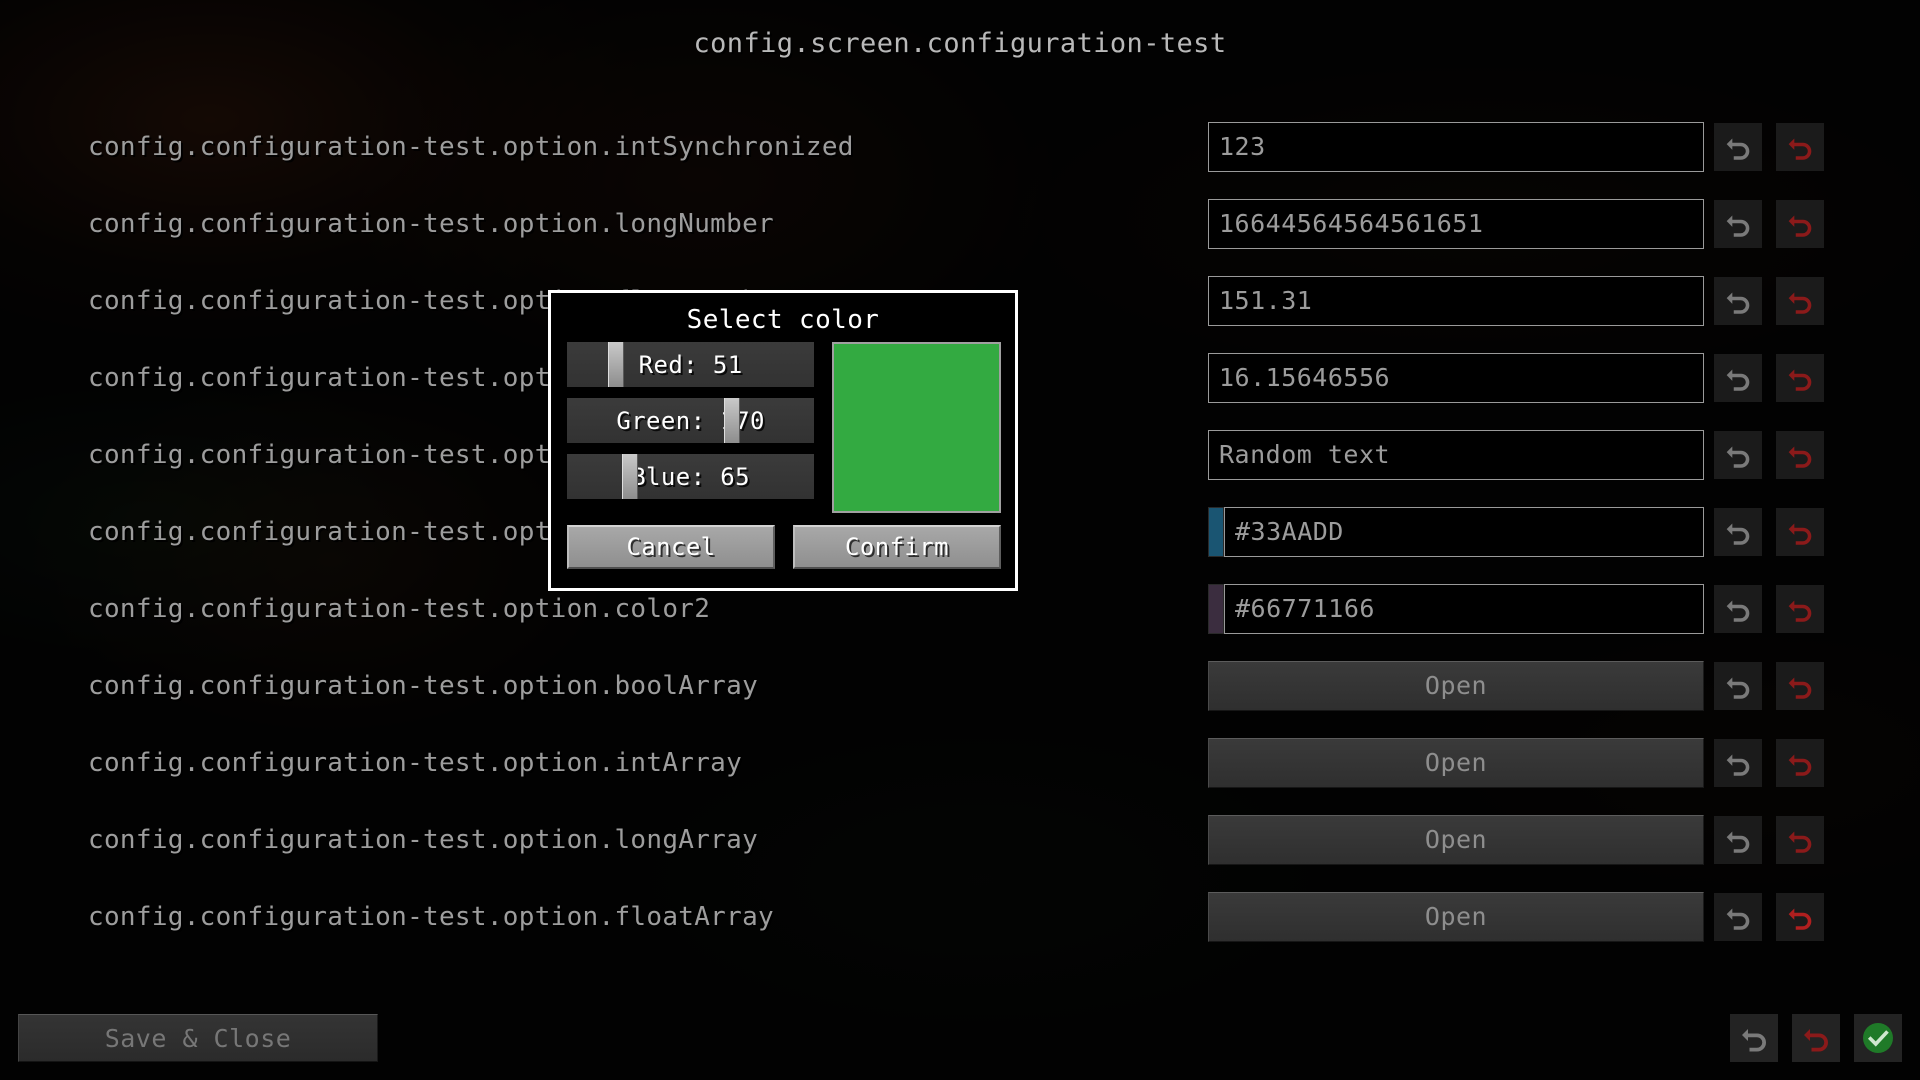  I want to click on green-slider: Green: 170, so click(691, 420).